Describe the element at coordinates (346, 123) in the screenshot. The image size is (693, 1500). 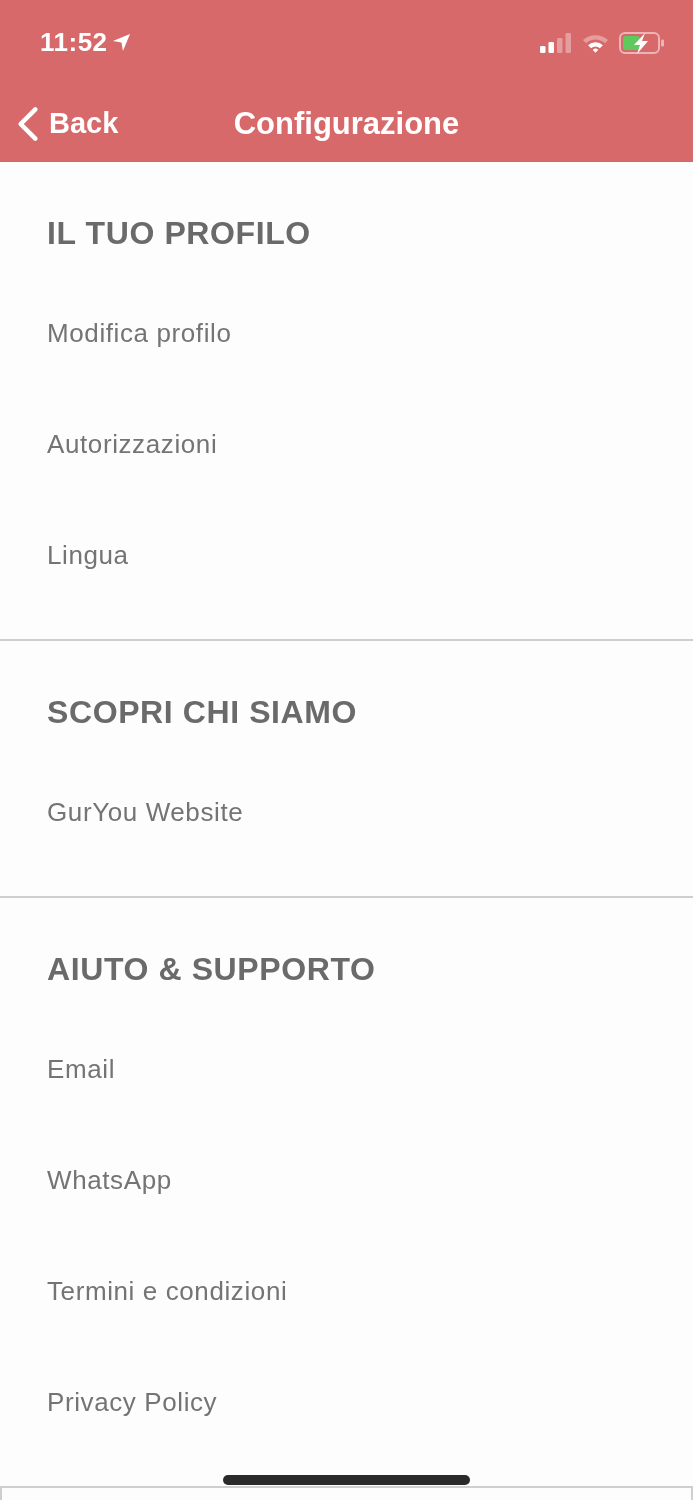
I see `screen-title: Configurazione` at that location.